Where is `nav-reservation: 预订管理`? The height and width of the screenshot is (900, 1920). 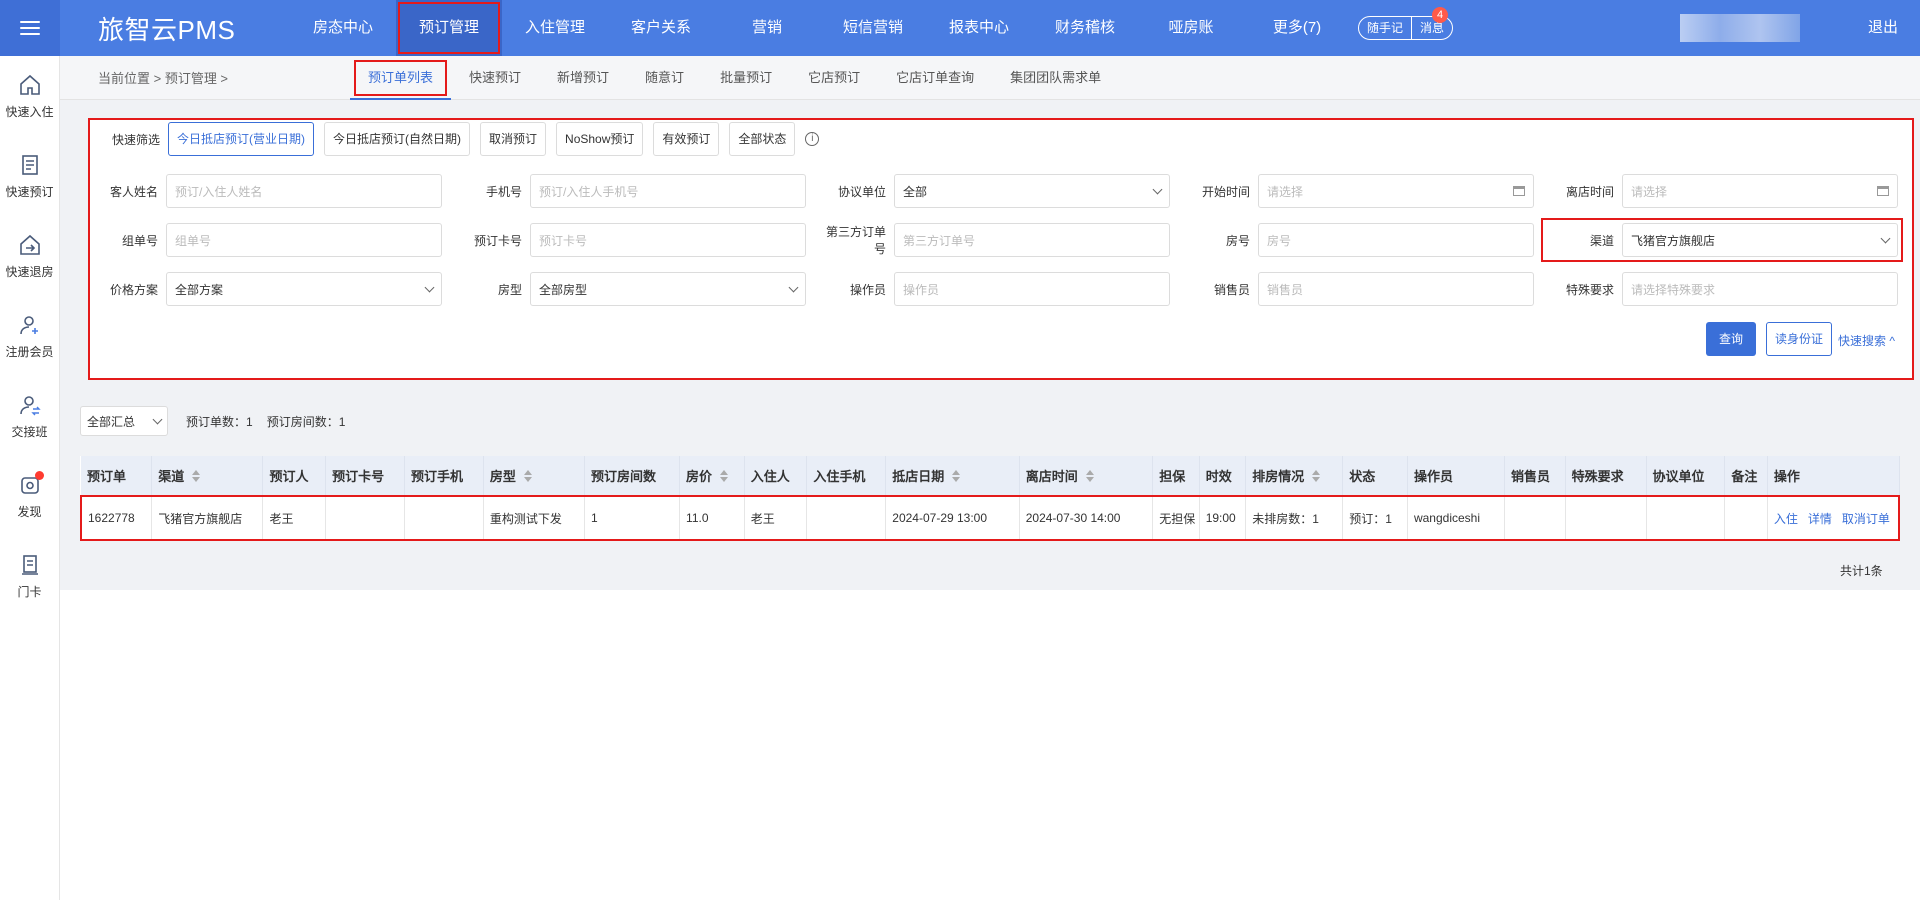 nav-reservation: 预订管理 is located at coordinates (449, 28).